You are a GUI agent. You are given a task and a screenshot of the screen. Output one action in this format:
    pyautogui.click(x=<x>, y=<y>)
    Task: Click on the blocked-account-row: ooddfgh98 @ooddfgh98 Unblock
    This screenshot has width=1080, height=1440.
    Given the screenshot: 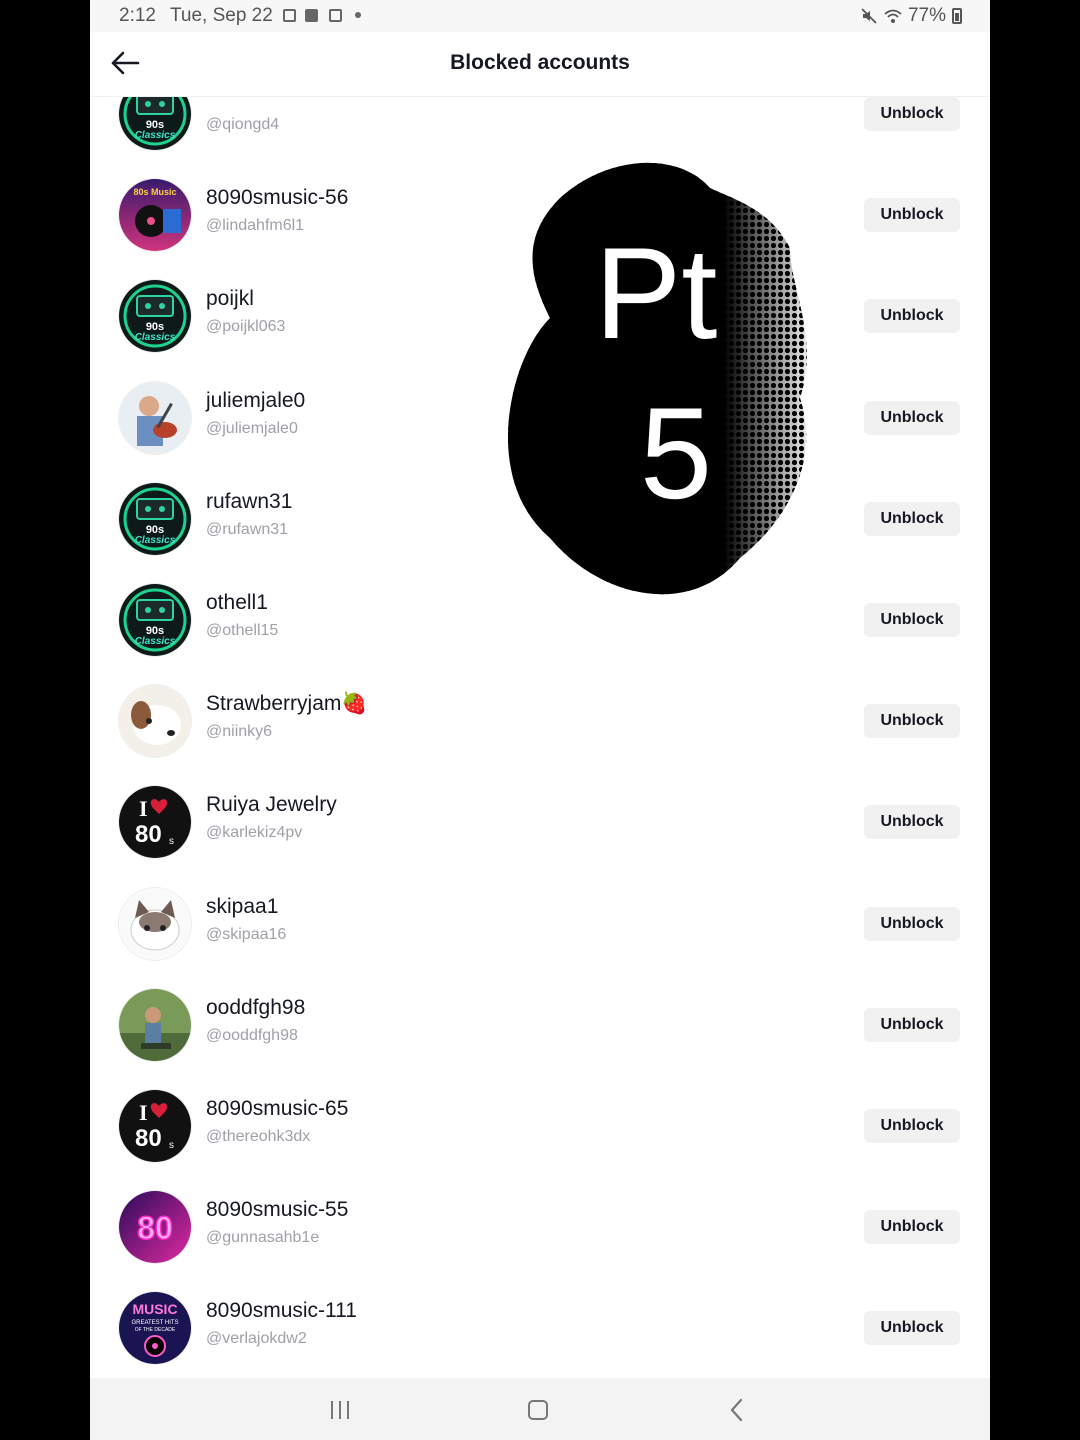 What is the action you would take?
    pyautogui.click(x=540, y=1024)
    